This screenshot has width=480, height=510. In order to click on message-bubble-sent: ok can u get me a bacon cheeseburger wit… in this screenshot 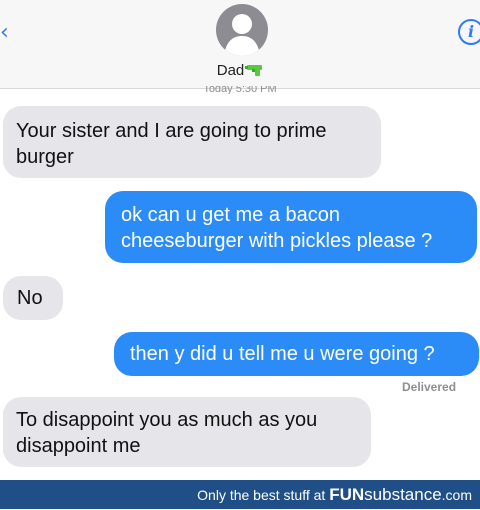, I will do `click(291, 227)`.